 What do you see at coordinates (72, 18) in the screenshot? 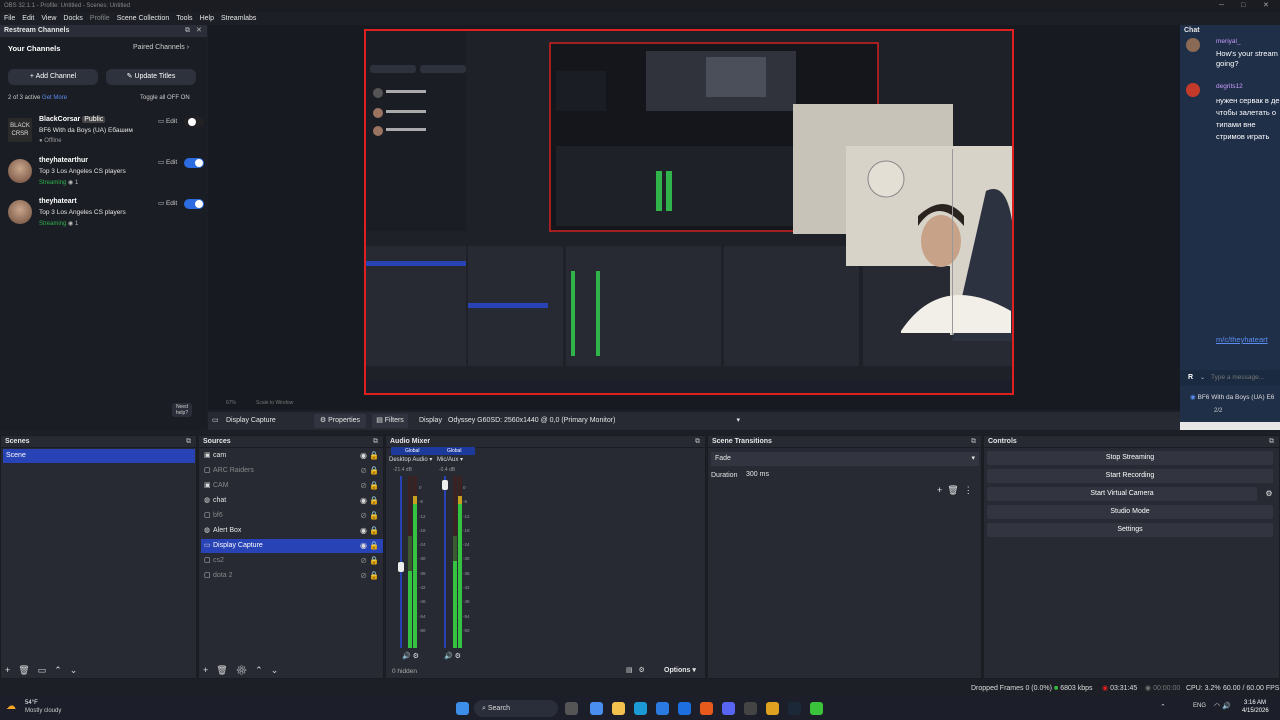
I see `menu-docks: Docks` at bounding box center [72, 18].